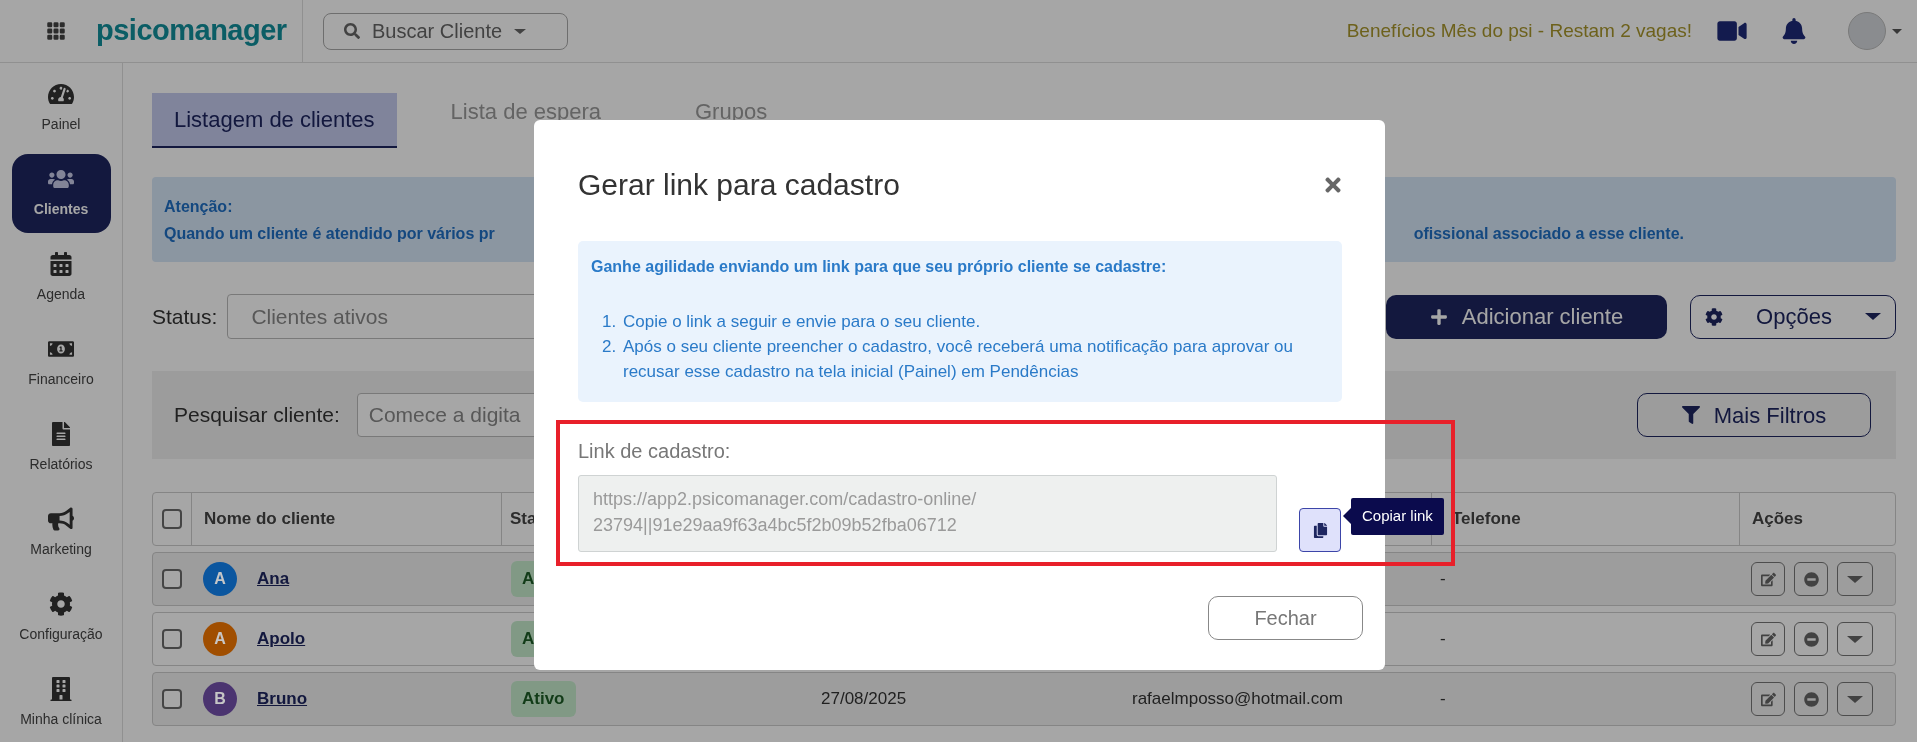  Describe the element at coordinates (610, 347) in the screenshot. I see `step-number: 2.` at that location.